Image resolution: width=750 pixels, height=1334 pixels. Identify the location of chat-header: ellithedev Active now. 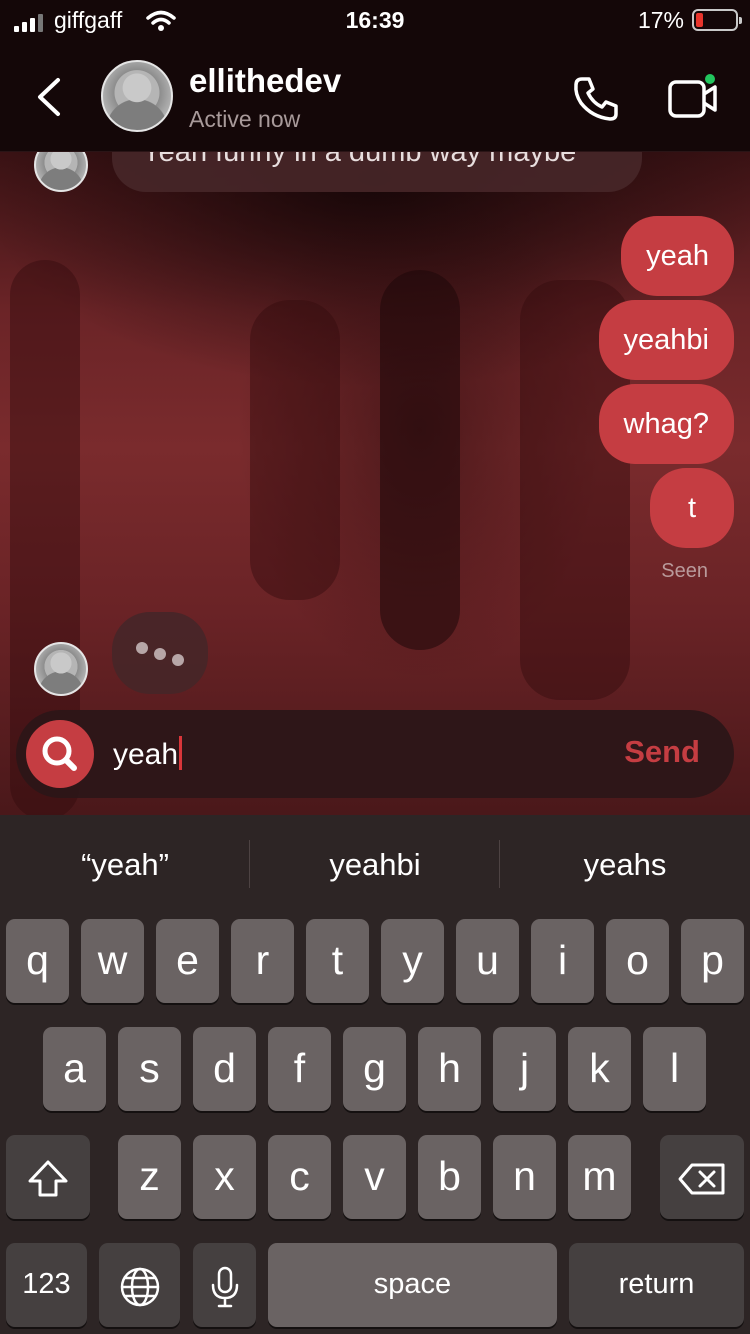
(375, 97).